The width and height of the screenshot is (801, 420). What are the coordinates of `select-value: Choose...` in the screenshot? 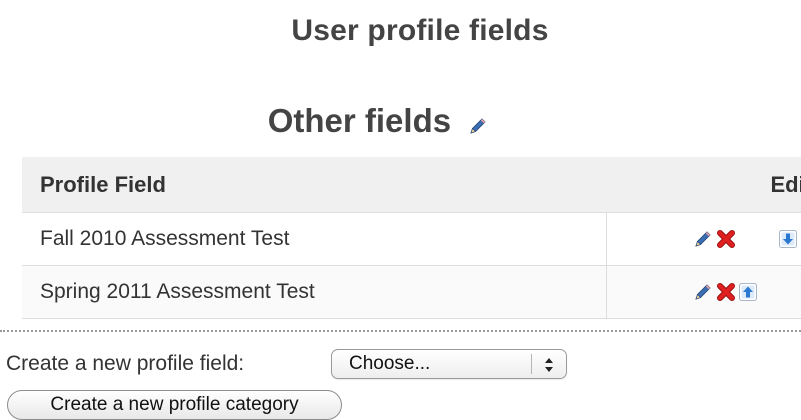 It's located at (390, 363).